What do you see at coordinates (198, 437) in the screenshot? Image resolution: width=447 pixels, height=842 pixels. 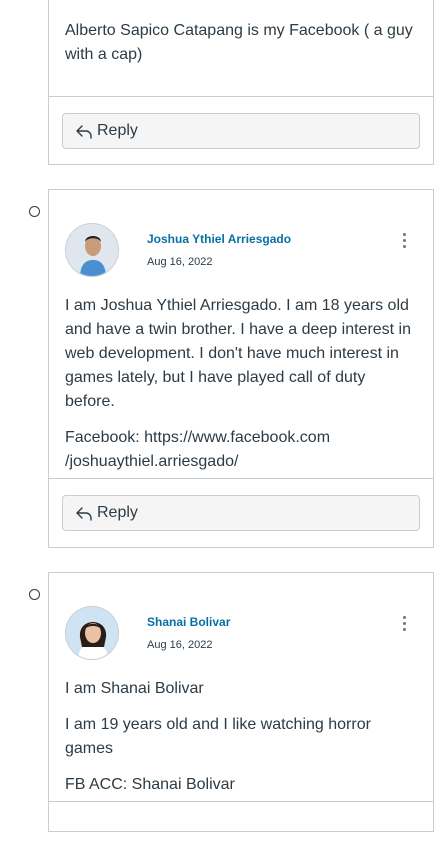 I see `facebook-link-line1: Facebook: https://www.facebook.com` at bounding box center [198, 437].